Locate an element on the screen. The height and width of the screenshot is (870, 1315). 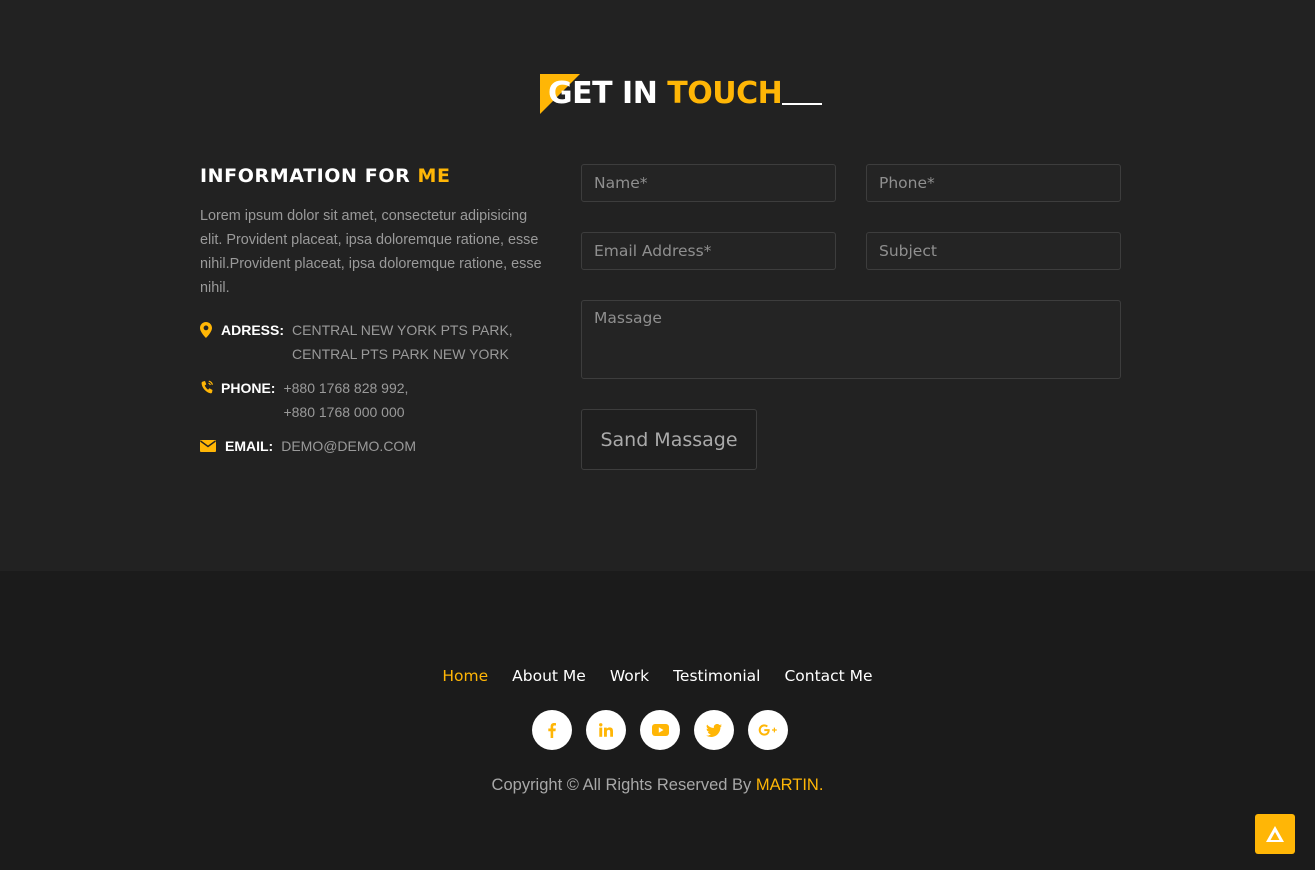
send-message-button: Sand Massage is located at coordinates (669, 439).